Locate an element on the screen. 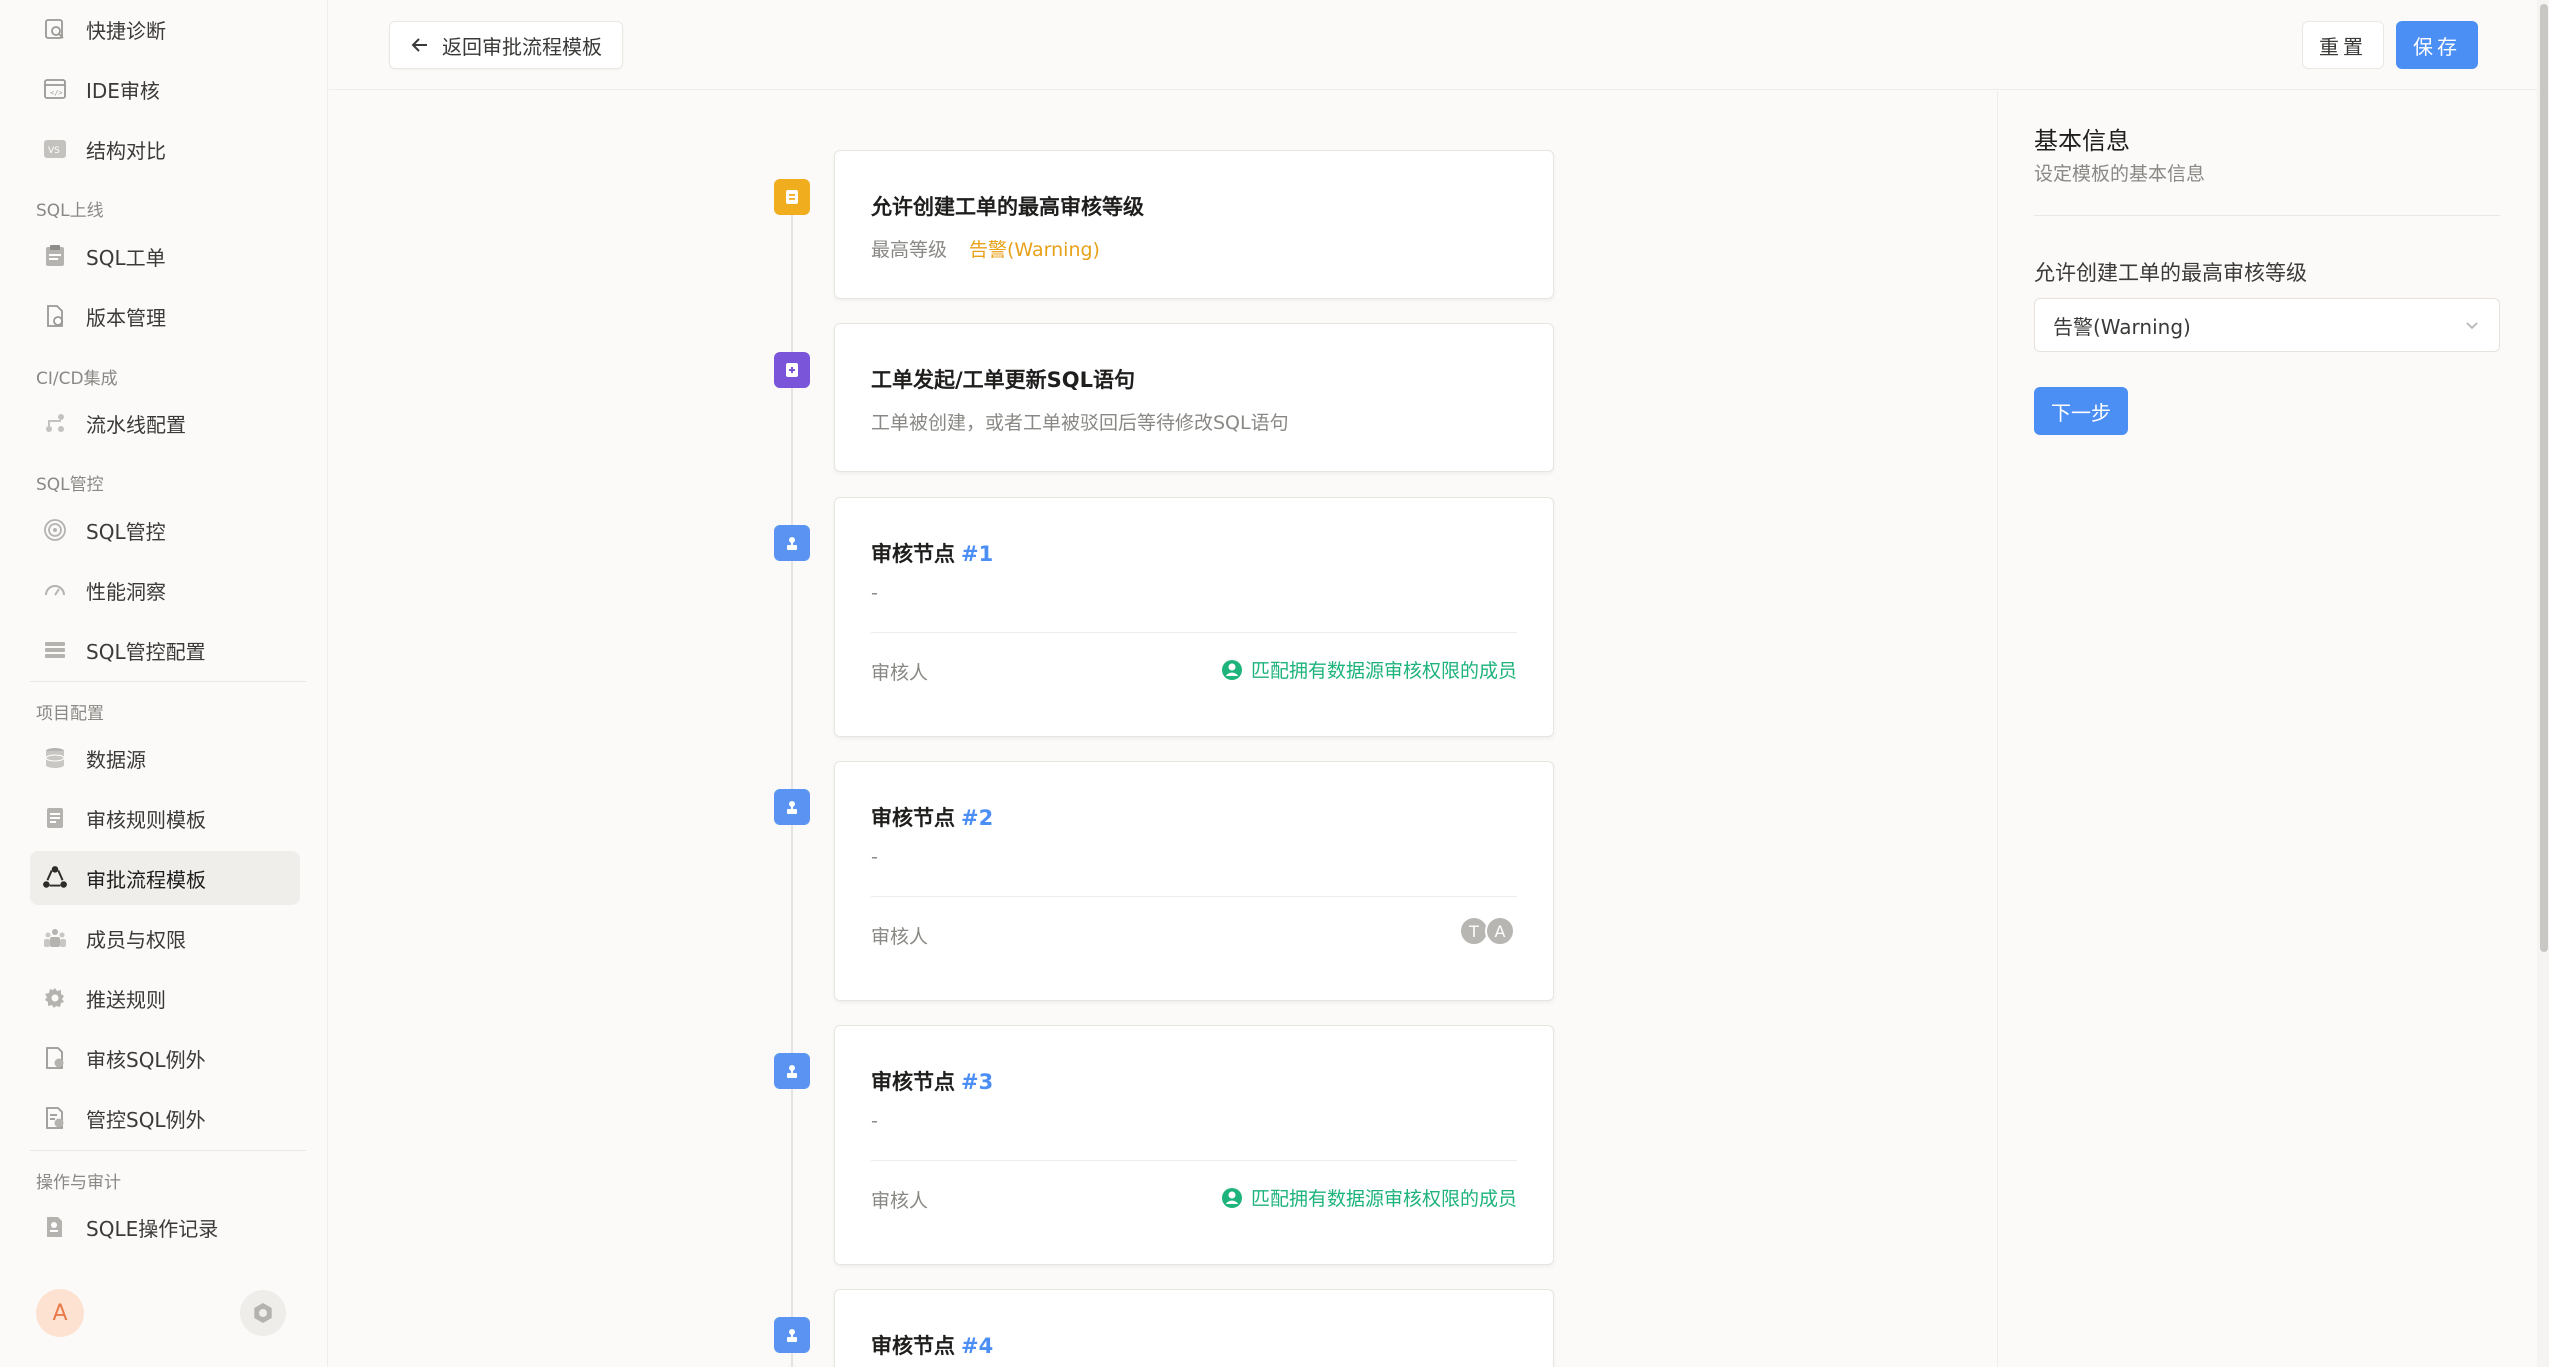 The width and height of the screenshot is (2549, 1367). max-level-label: 允许创建工单的最高审核等级 is located at coordinates (2170, 273).